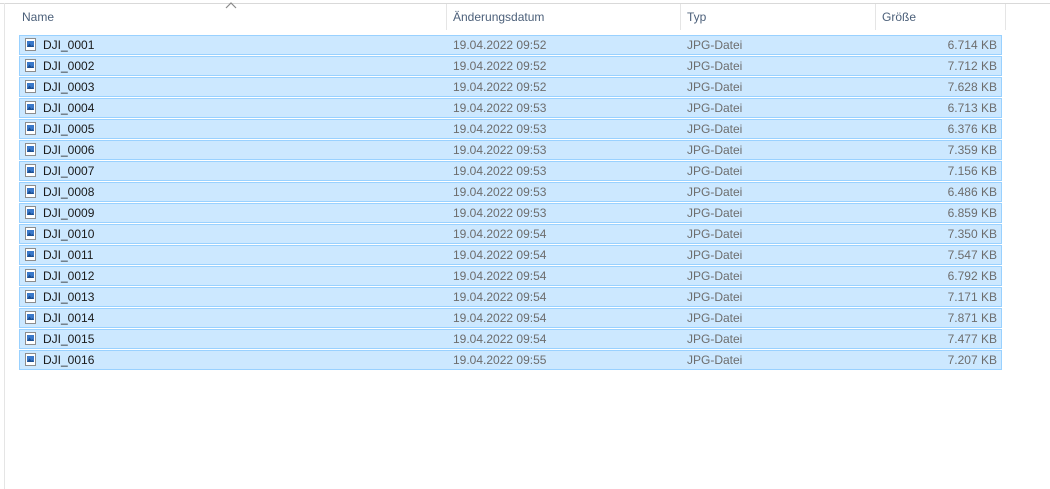 This screenshot has width=1050, height=489. What do you see at coordinates (68, 297) in the screenshot?
I see `file-name: DJI_0013` at bounding box center [68, 297].